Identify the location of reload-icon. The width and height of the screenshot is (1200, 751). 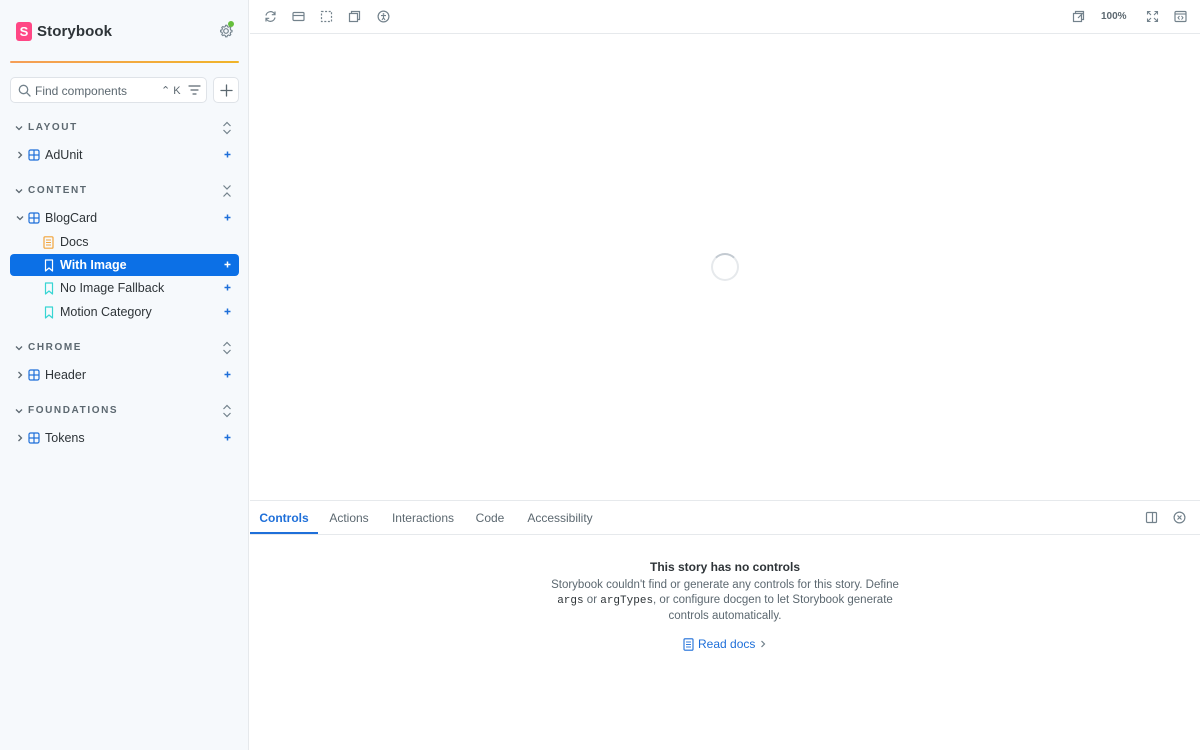
(270, 16).